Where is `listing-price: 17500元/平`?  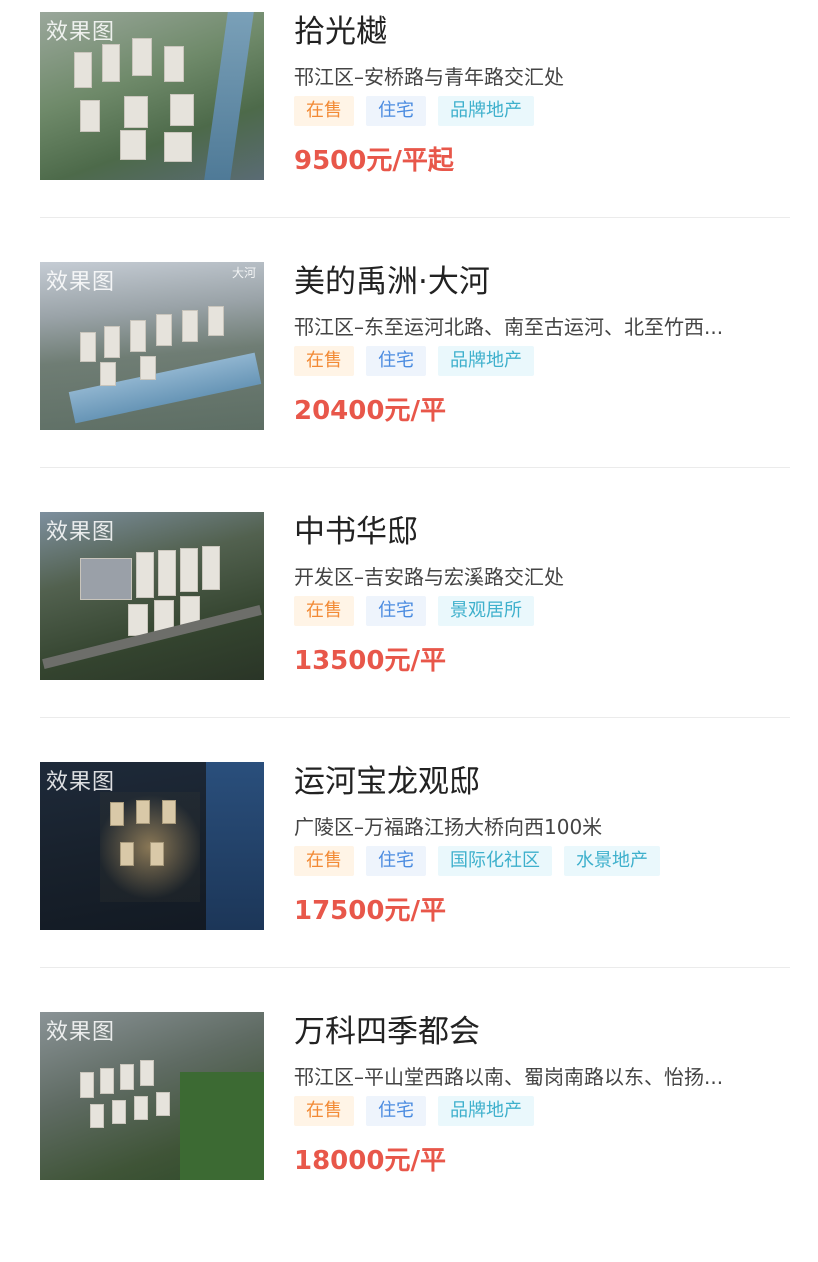
listing-price: 17500元/平 is located at coordinates (370, 911).